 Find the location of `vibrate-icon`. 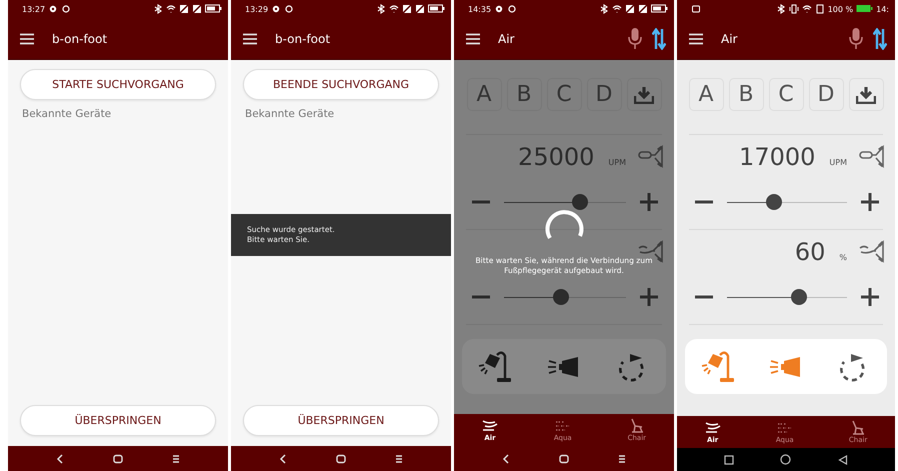

vibrate-icon is located at coordinates (793, 9).